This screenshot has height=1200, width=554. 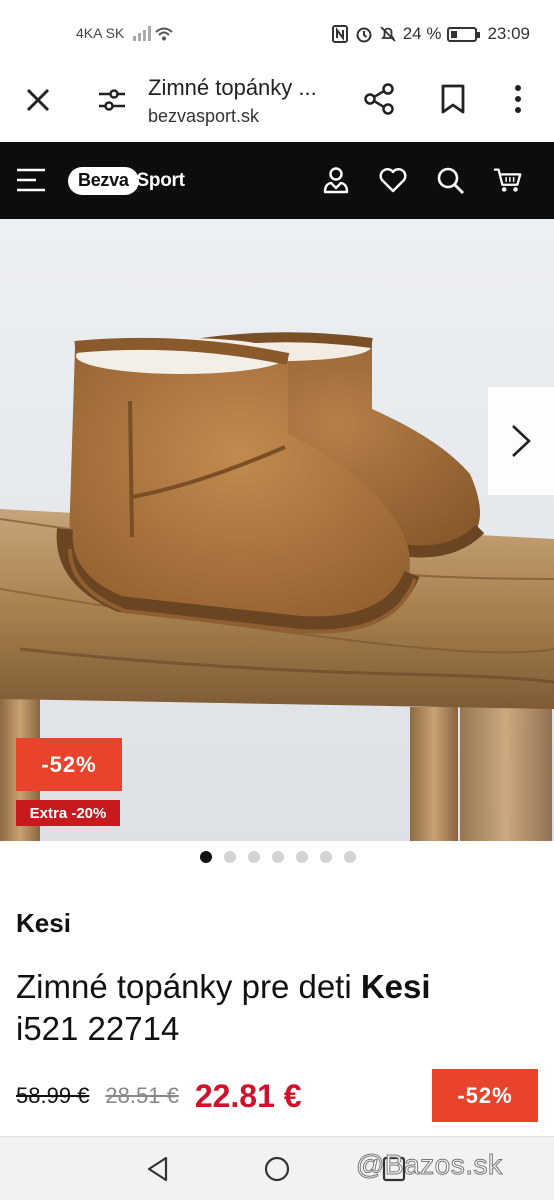 I want to click on page-url: bezvasport.sk, so click(x=203, y=116).